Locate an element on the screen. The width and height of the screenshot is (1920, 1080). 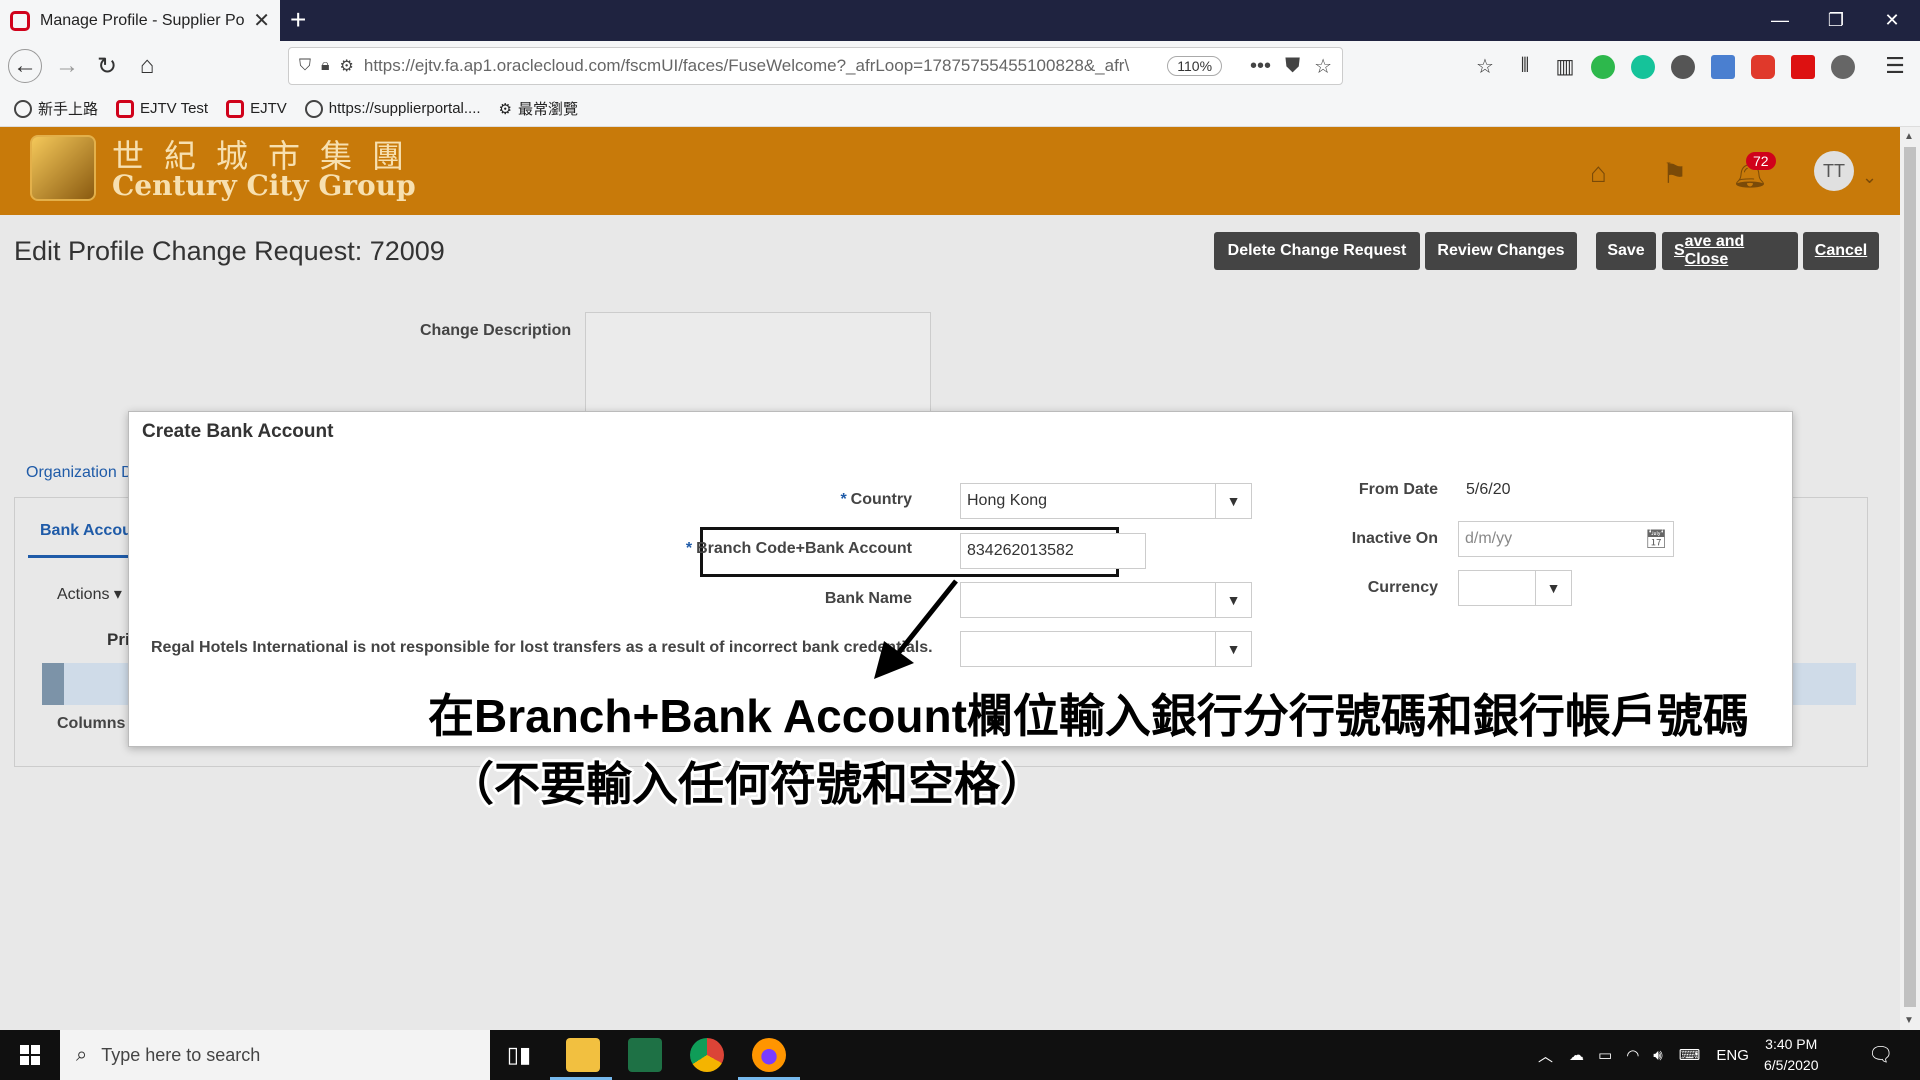
delete-change-request-button: Delete Change Request is located at coordinates (1317, 251).